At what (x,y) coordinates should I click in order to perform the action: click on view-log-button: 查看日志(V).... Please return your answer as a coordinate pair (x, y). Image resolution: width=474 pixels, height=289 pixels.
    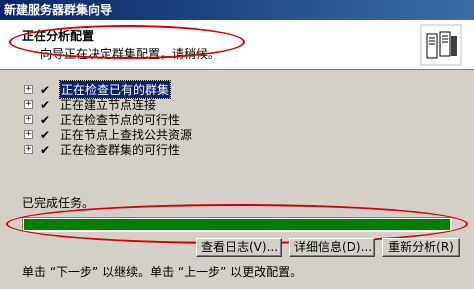
    Looking at the image, I should click on (239, 247).